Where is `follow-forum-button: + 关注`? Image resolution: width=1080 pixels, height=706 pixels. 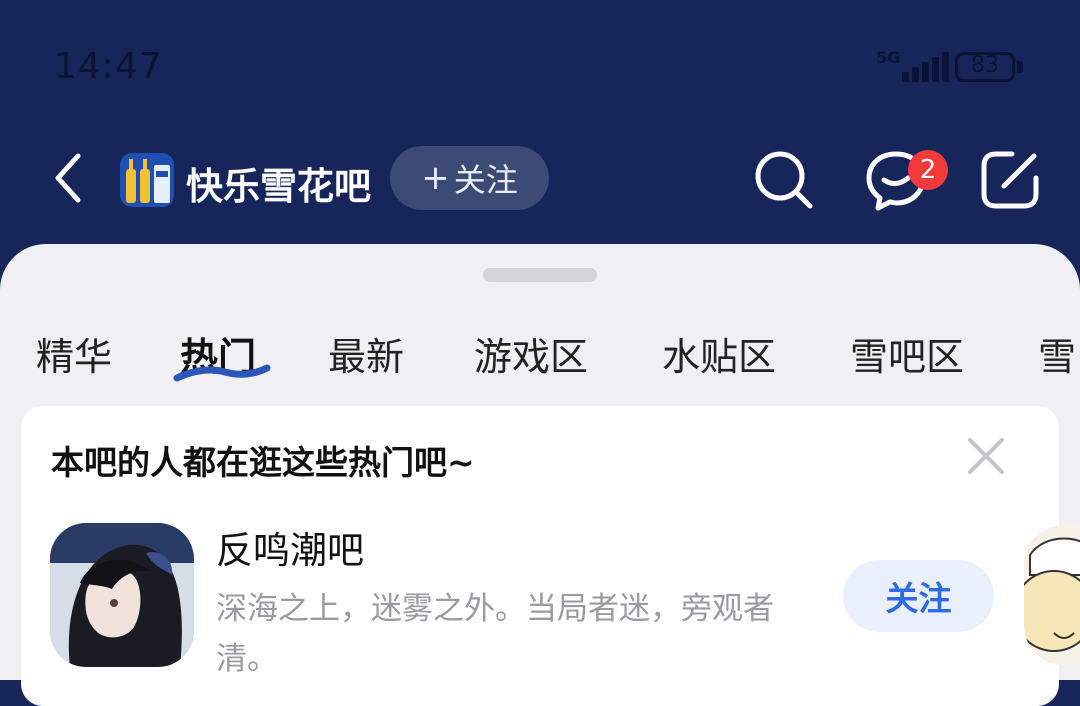 follow-forum-button: + 关注 is located at coordinates (469, 178).